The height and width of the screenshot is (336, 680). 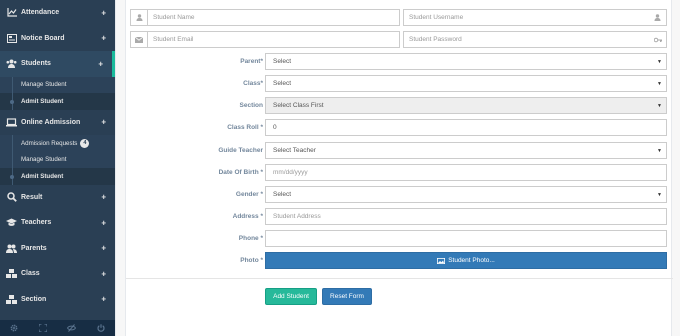 What do you see at coordinates (466, 61) in the screenshot?
I see `parent-select: Select ▼` at bounding box center [466, 61].